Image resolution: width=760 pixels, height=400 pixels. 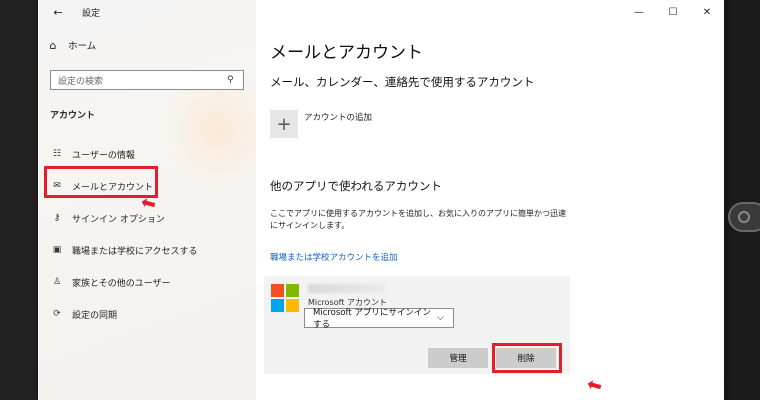 I want to click on manage-button: 管理, so click(x=458, y=358).